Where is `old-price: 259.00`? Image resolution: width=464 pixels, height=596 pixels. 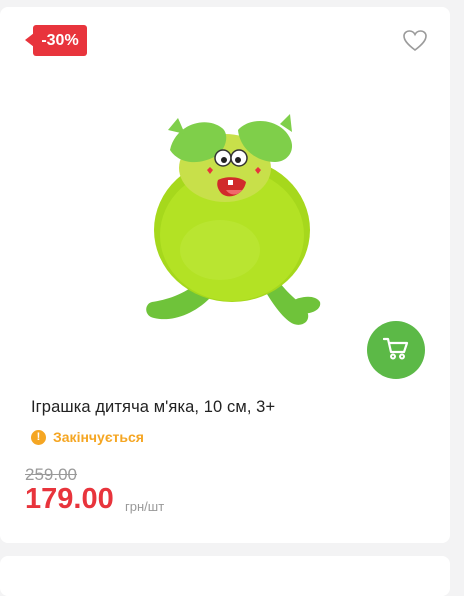
old-price: 259.00 is located at coordinates (51, 474).